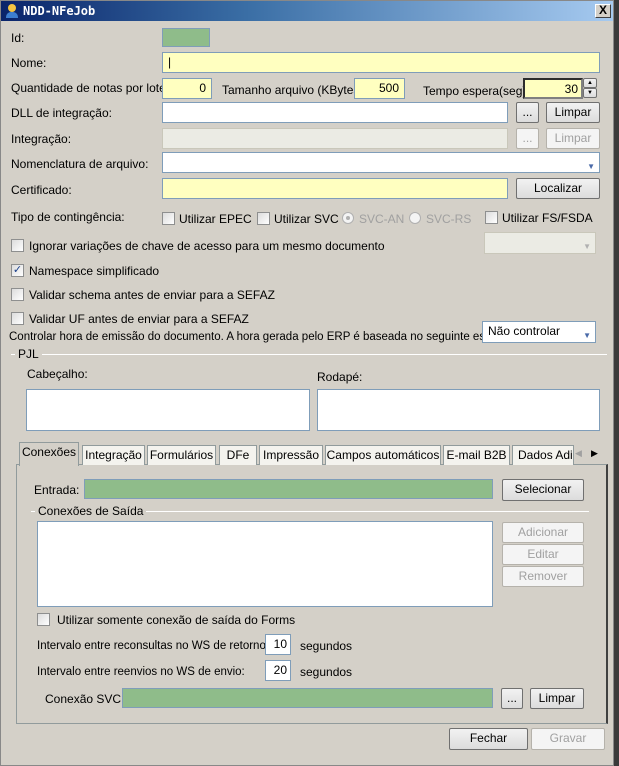 Image resolution: width=619 pixels, height=766 pixels. I want to click on selecionar-button: Selecionar, so click(543, 490).